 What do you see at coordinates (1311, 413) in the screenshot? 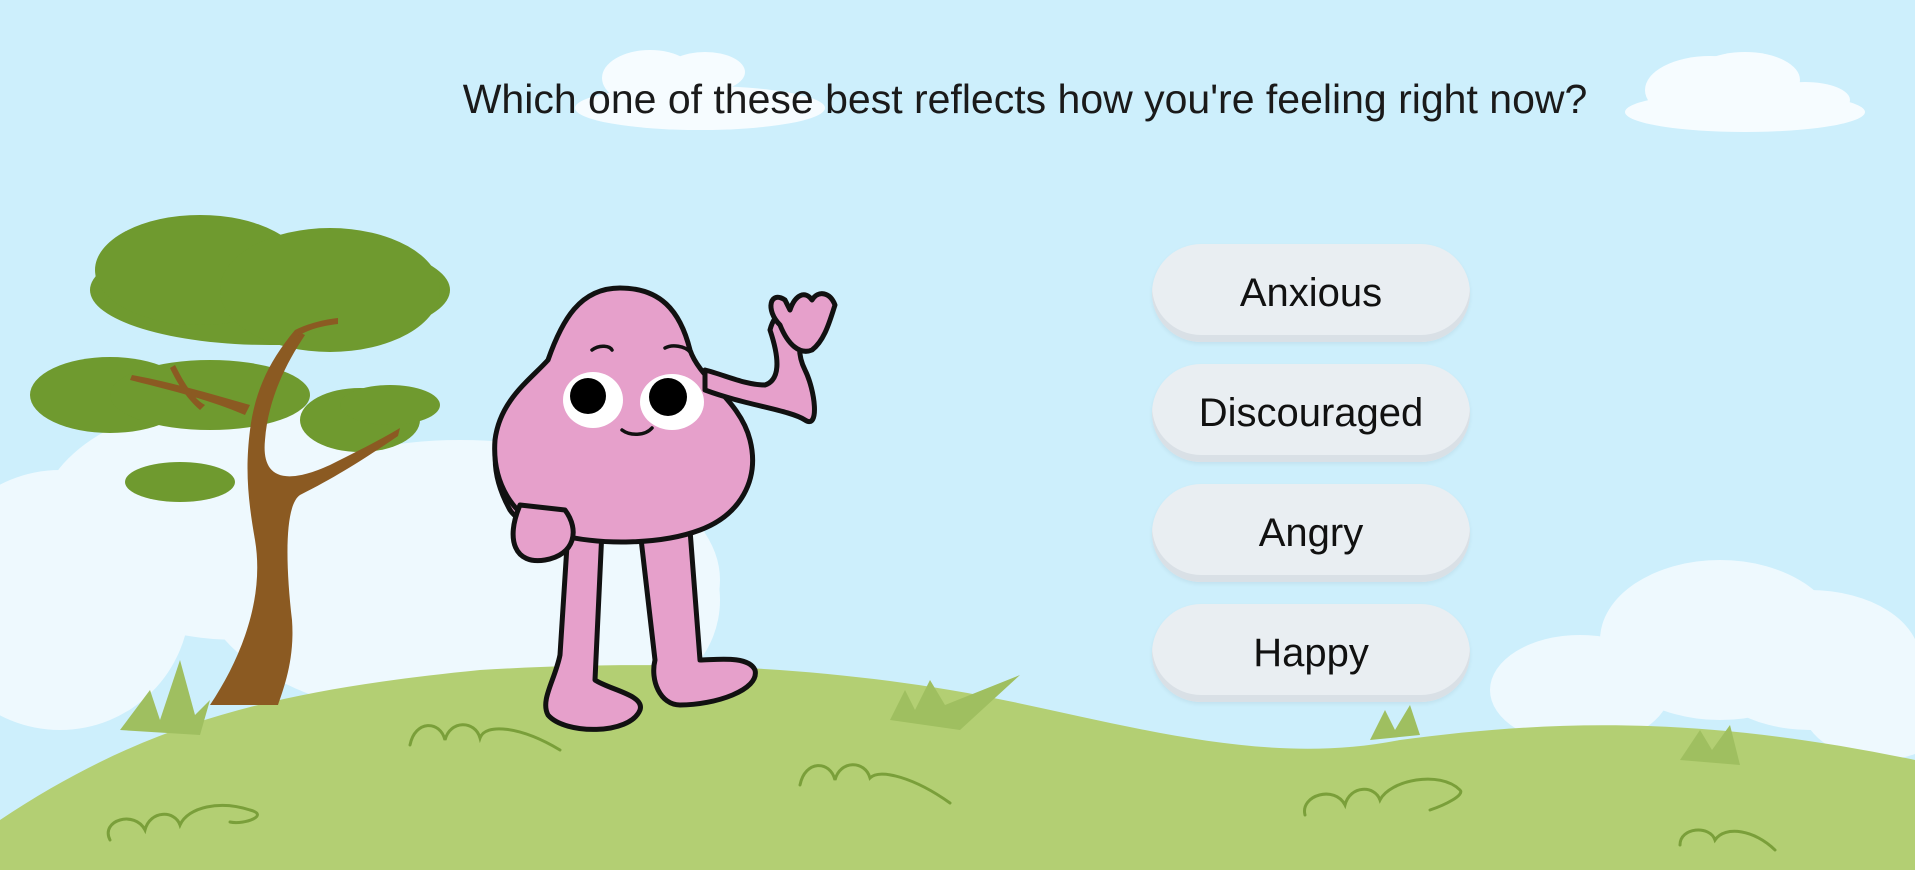
I see `option-discouraged-button: Discouraged` at bounding box center [1311, 413].